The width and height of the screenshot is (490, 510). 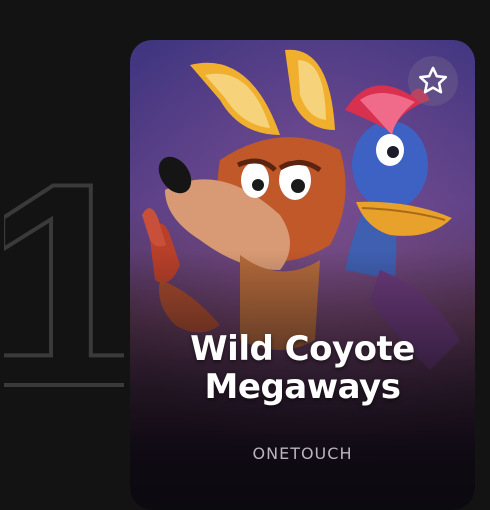 I want to click on game-title: Wild Coyote Megaways, so click(x=302, y=368).